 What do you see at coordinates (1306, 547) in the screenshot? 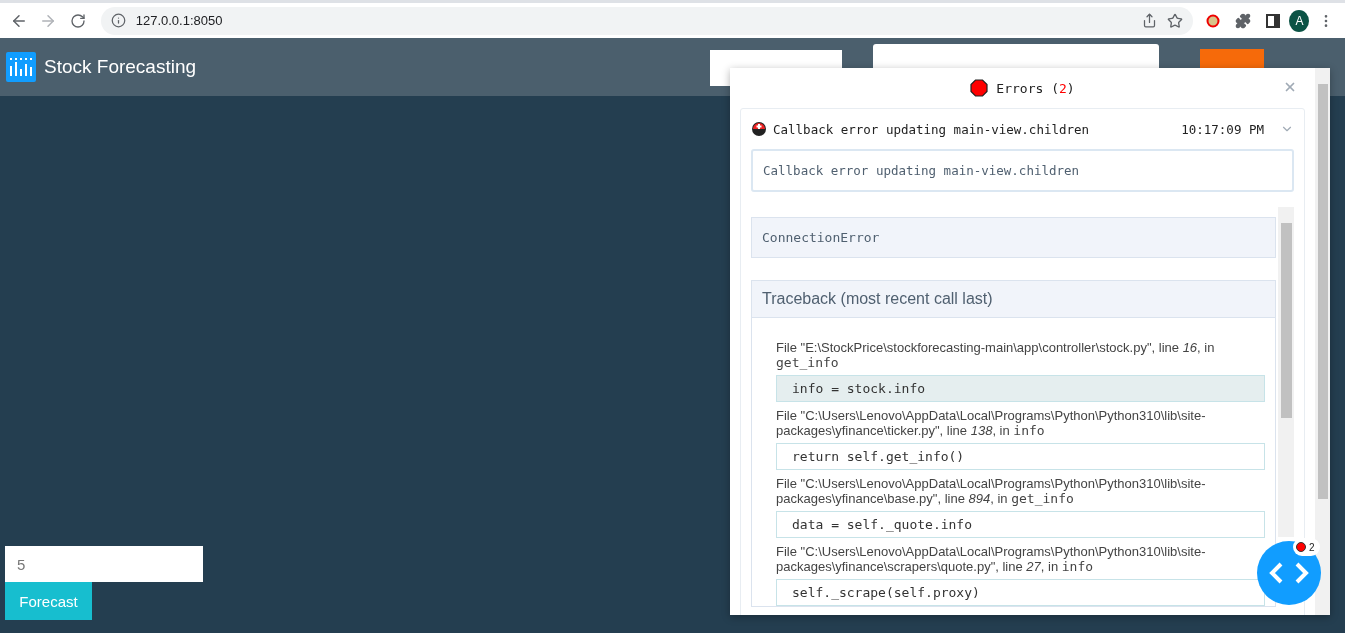
I see `error-count-badge: 2` at bounding box center [1306, 547].